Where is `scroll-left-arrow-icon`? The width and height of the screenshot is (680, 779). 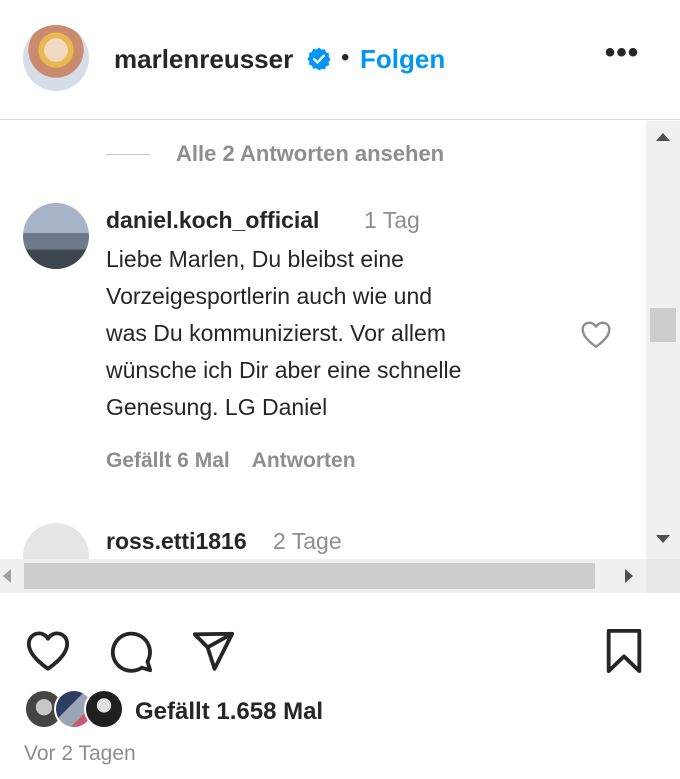
scroll-left-arrow-icon is located at coordinates (7, 576).